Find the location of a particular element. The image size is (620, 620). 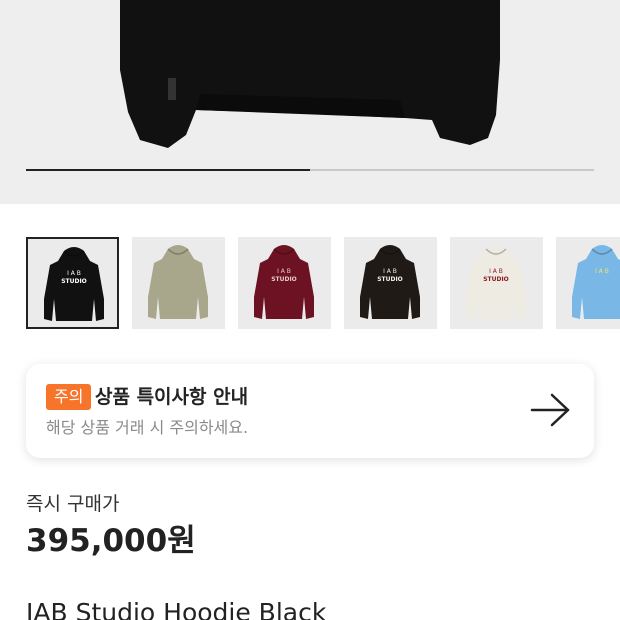

thumbnail-sky-blue: I A B is located at coordinates (588, 283).